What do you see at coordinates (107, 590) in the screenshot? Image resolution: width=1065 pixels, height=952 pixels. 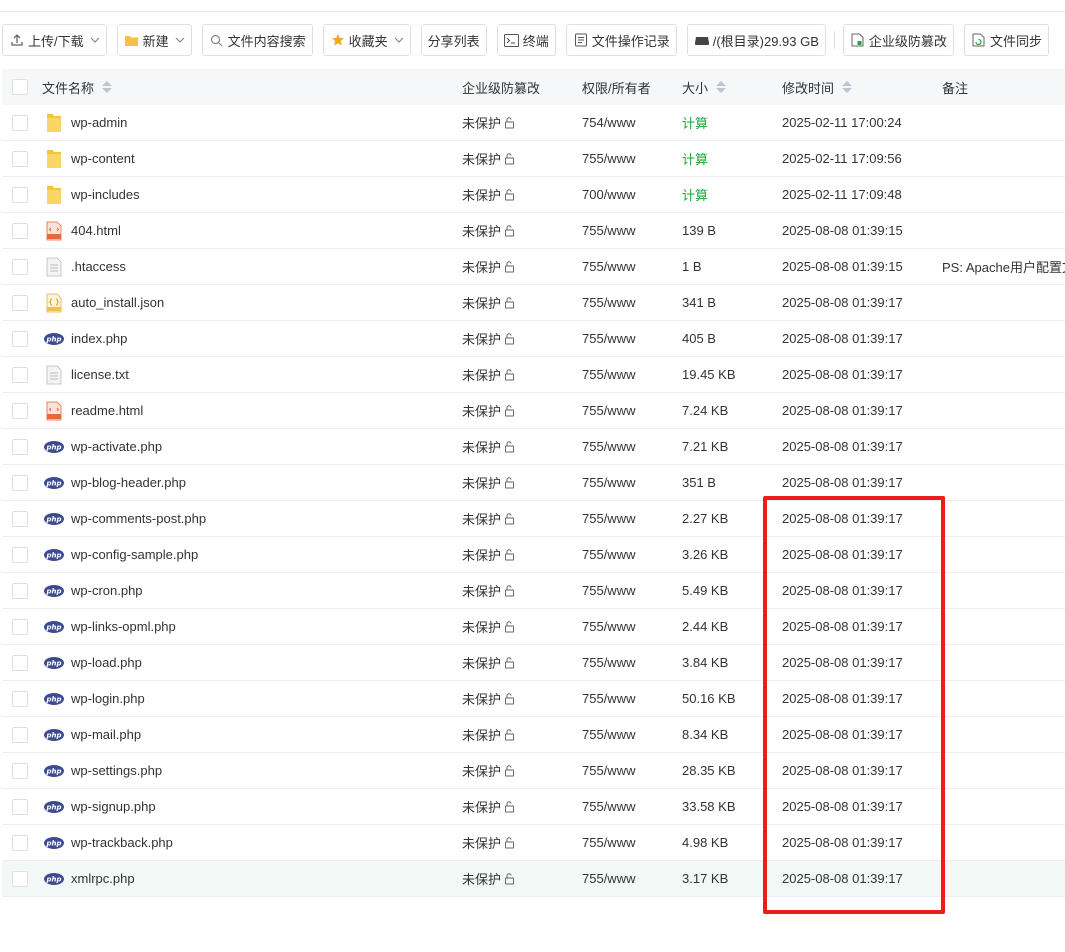 I see `file-name-link: wp-cron.php` at bounding box center [107, 590].